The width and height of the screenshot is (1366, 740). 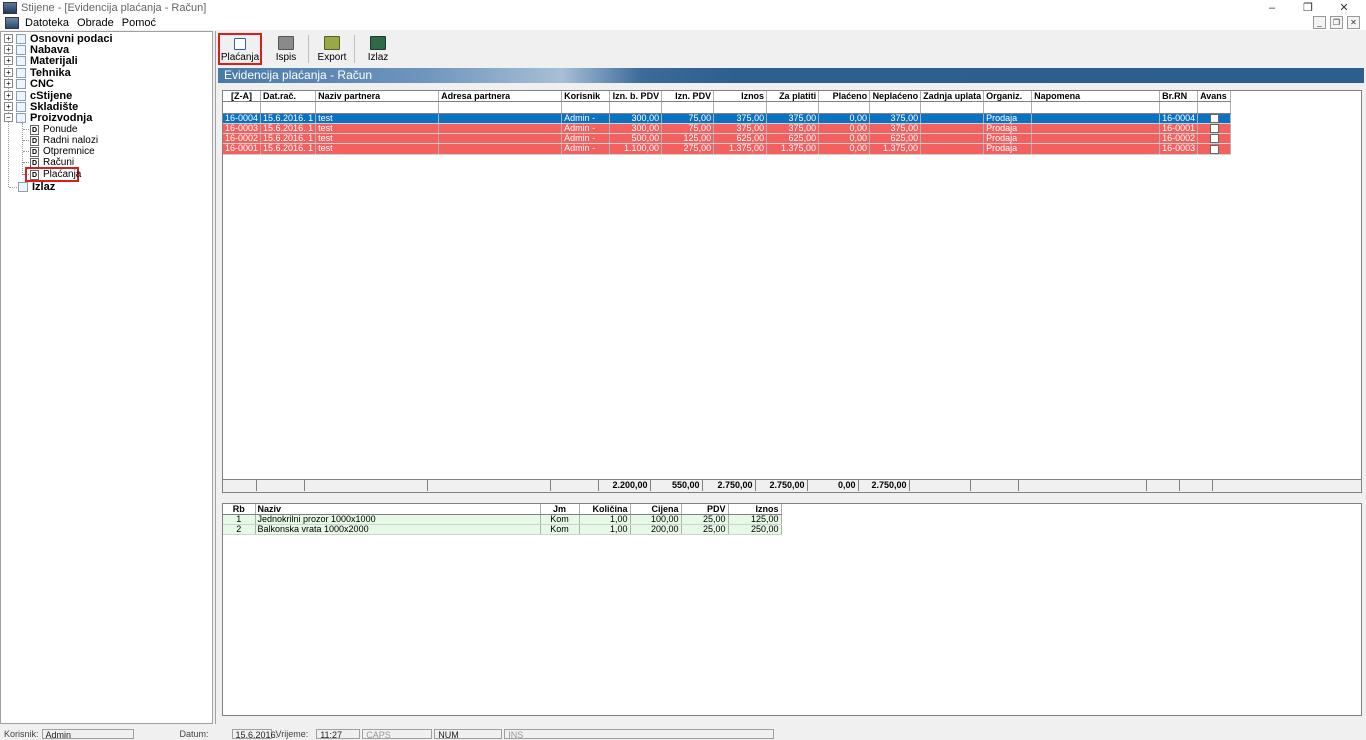 I want to click on menu-pomoc: Pomoć, so click(x=141, y=23).